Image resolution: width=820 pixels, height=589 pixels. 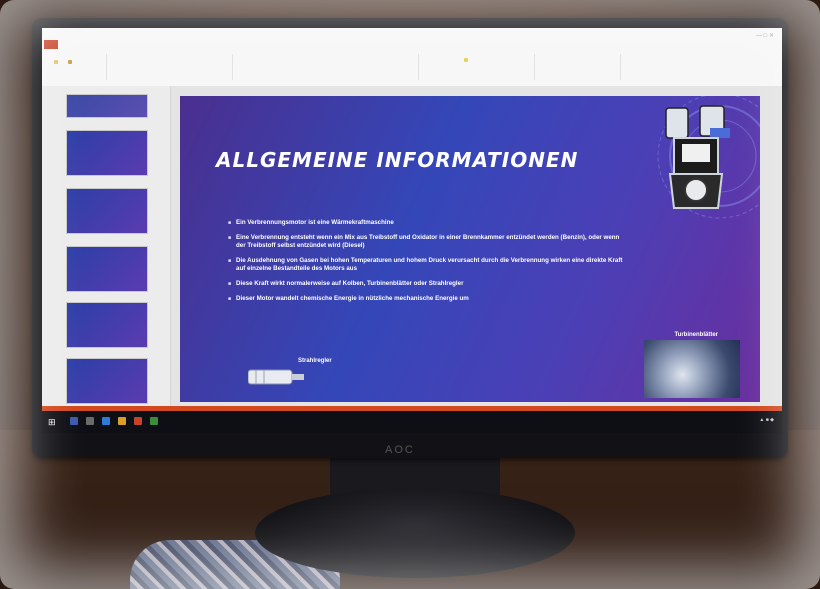 I want to click on monitor-stand-base, so click(x=415, y=533).